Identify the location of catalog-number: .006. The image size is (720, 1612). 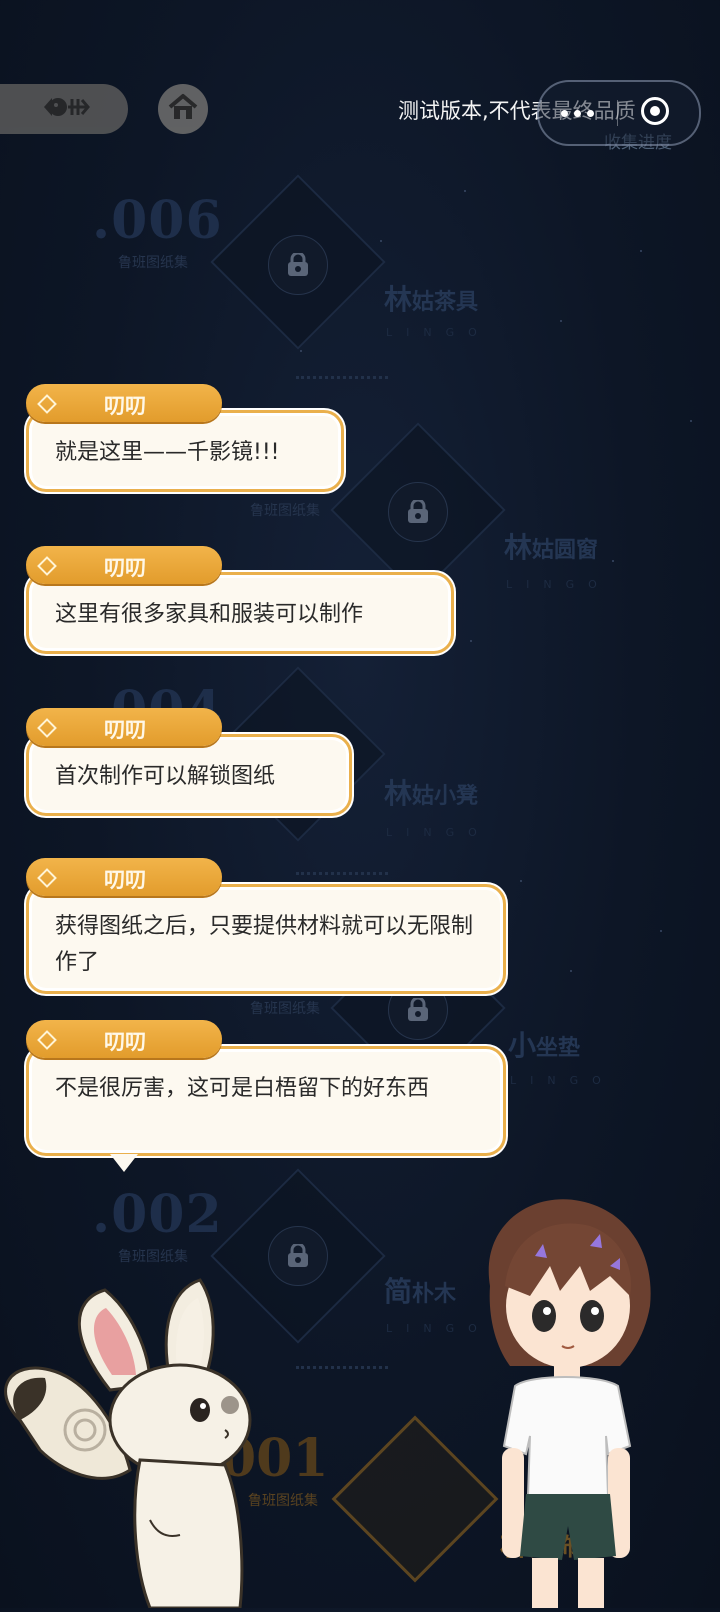
(157, 220).